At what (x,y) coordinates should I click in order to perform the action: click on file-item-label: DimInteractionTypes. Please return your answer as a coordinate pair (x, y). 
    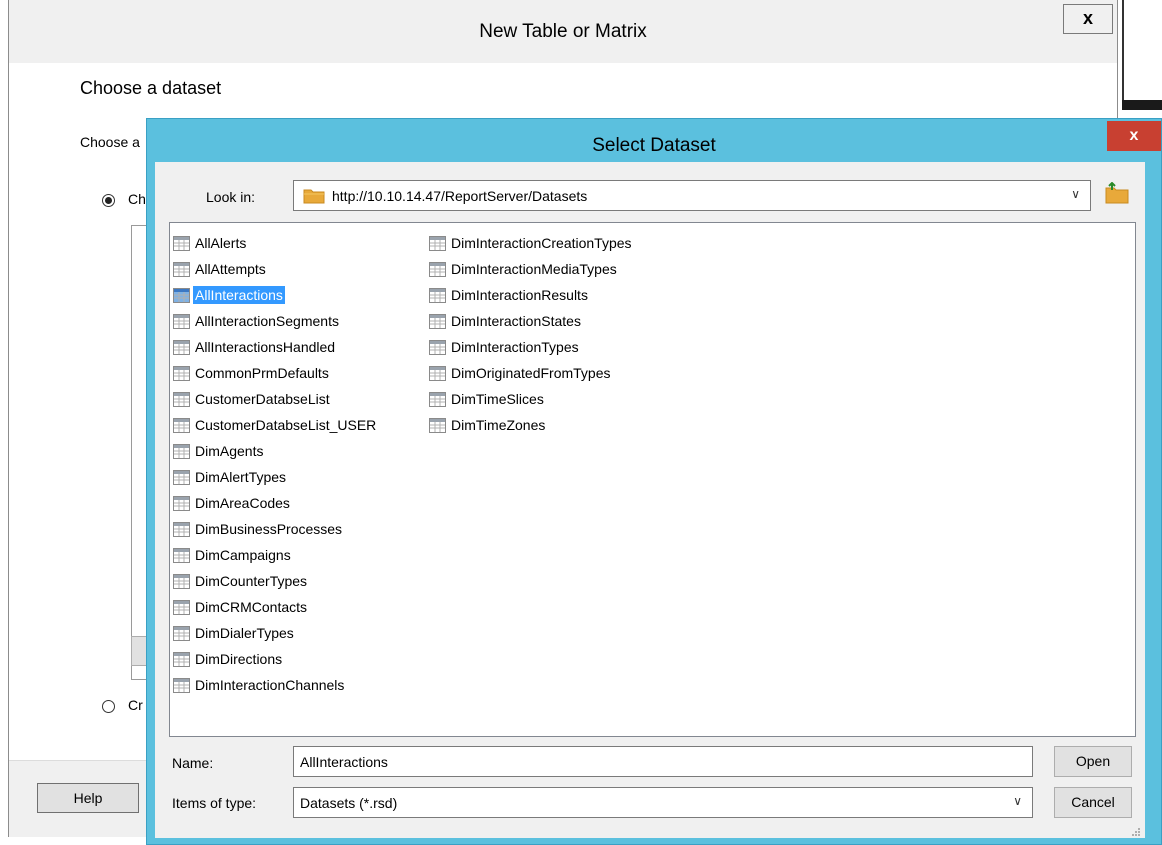
    Looking at the image, I should click on (515, 347).